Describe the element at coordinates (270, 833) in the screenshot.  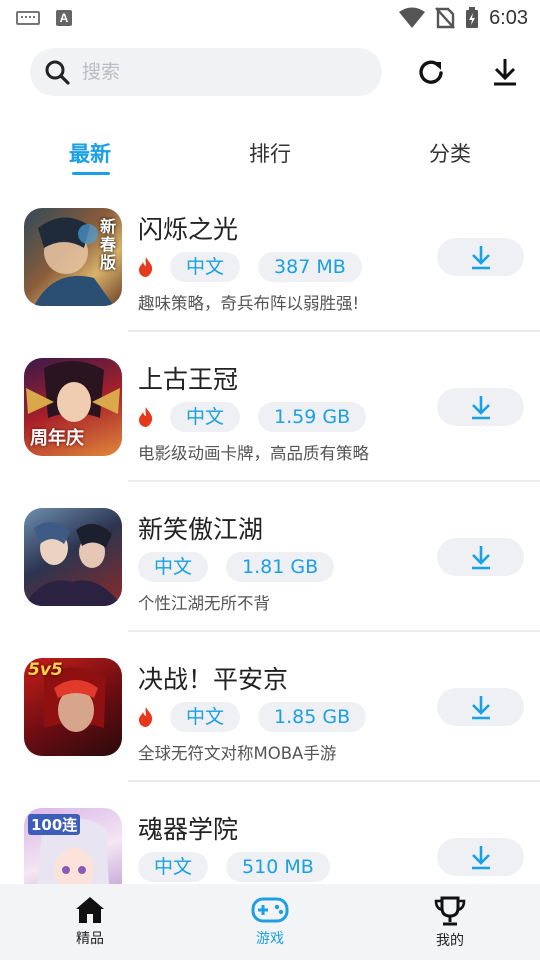
I see `list-item: 100连 魂器学院 中文 510 MB` at that location.